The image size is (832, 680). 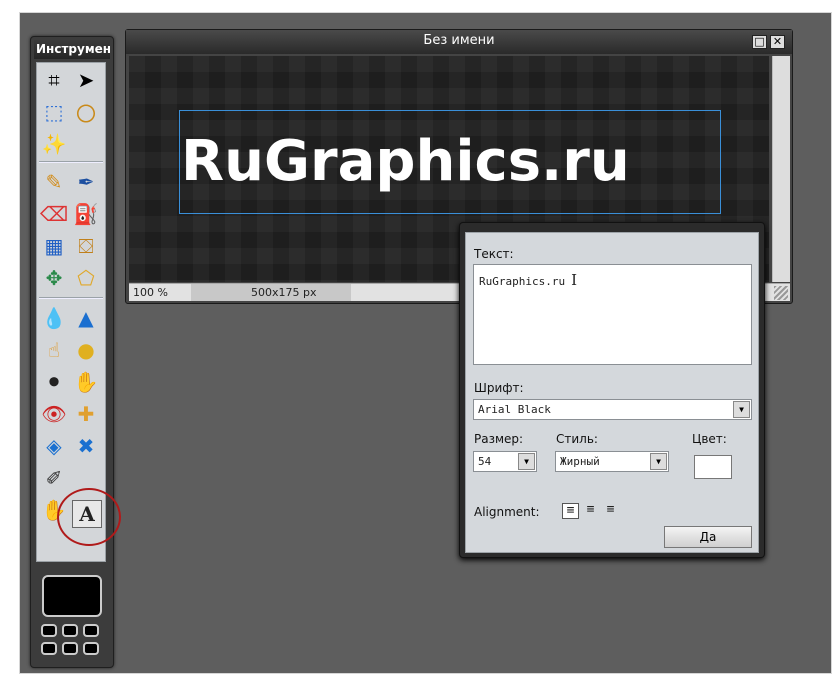 What do you see at coordinates (54, 80) in the screenshot?
I see `crop-icon: ⌗` at bounding box center [54, 80].